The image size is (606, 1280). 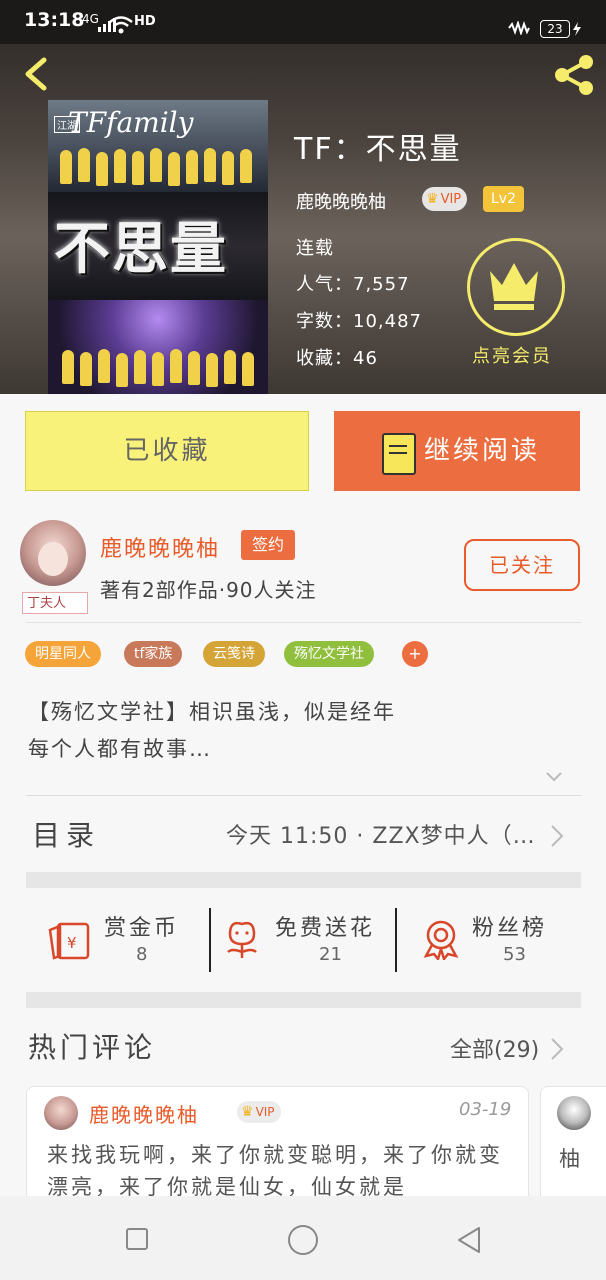 What do you see at coordinates (485, 1109) in the screenshot?
I see `comment-date: 03-19` at bounding box center [485, 1109].